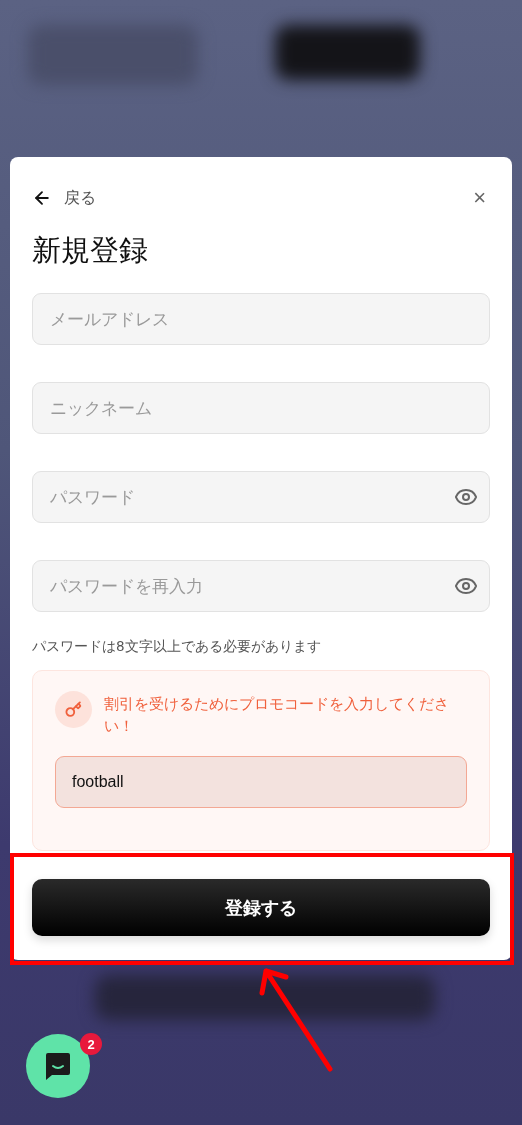 The width and height of the screenshot is (522, 1125). I want to click on input-field: メールアドレス, so click(261, 319).